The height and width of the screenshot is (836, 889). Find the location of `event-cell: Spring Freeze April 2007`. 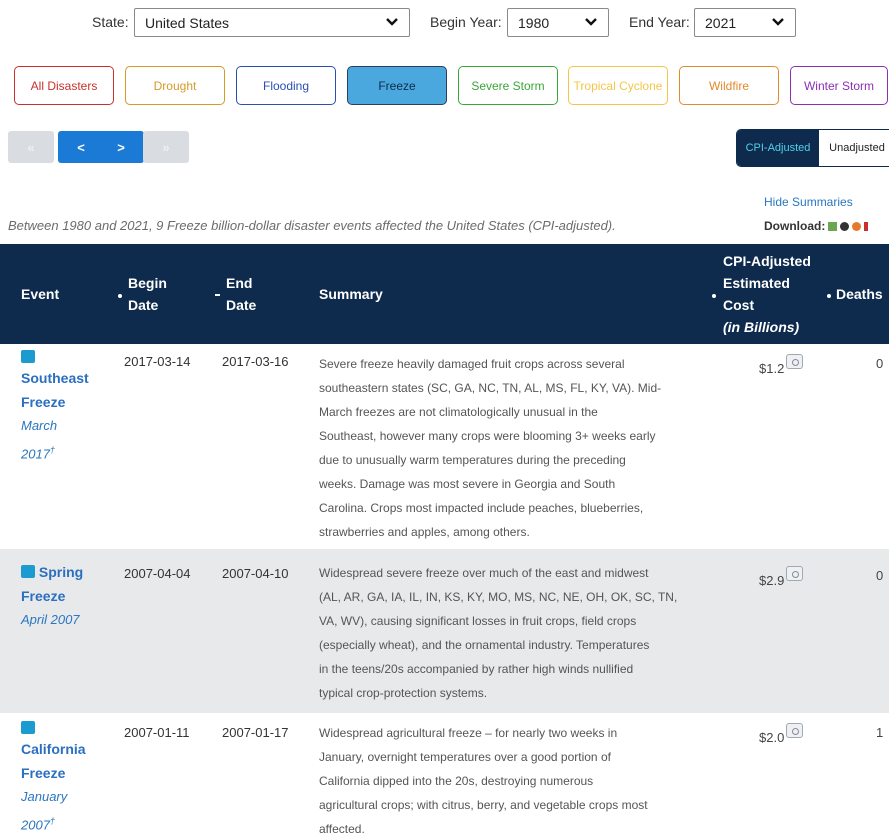

event-cell: Spring Freeze April 2007 is located at coordinates (69, 596).